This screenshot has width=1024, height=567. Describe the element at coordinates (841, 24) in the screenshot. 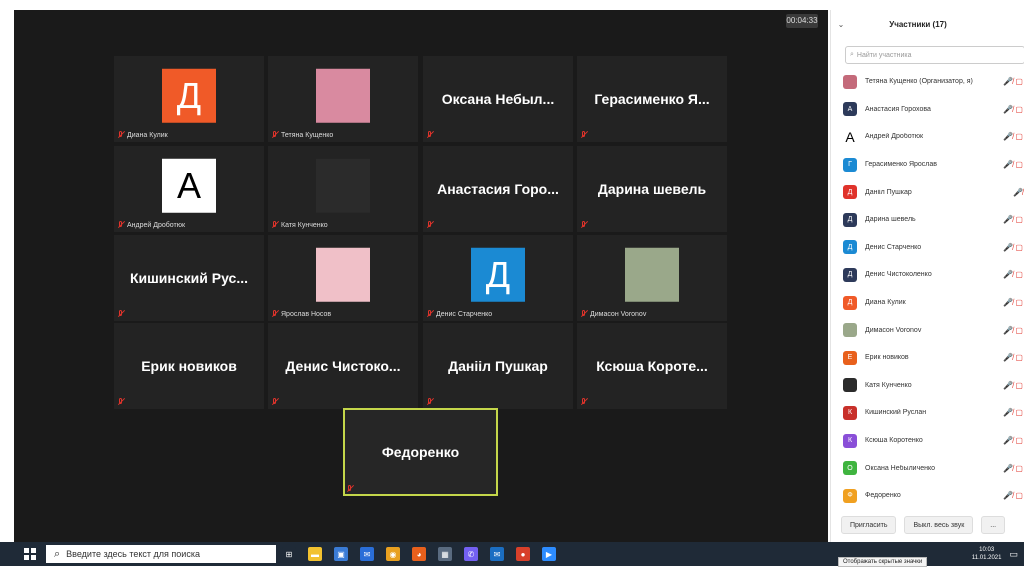

I see `collapse-chevron-icon: ⌄` at that location.